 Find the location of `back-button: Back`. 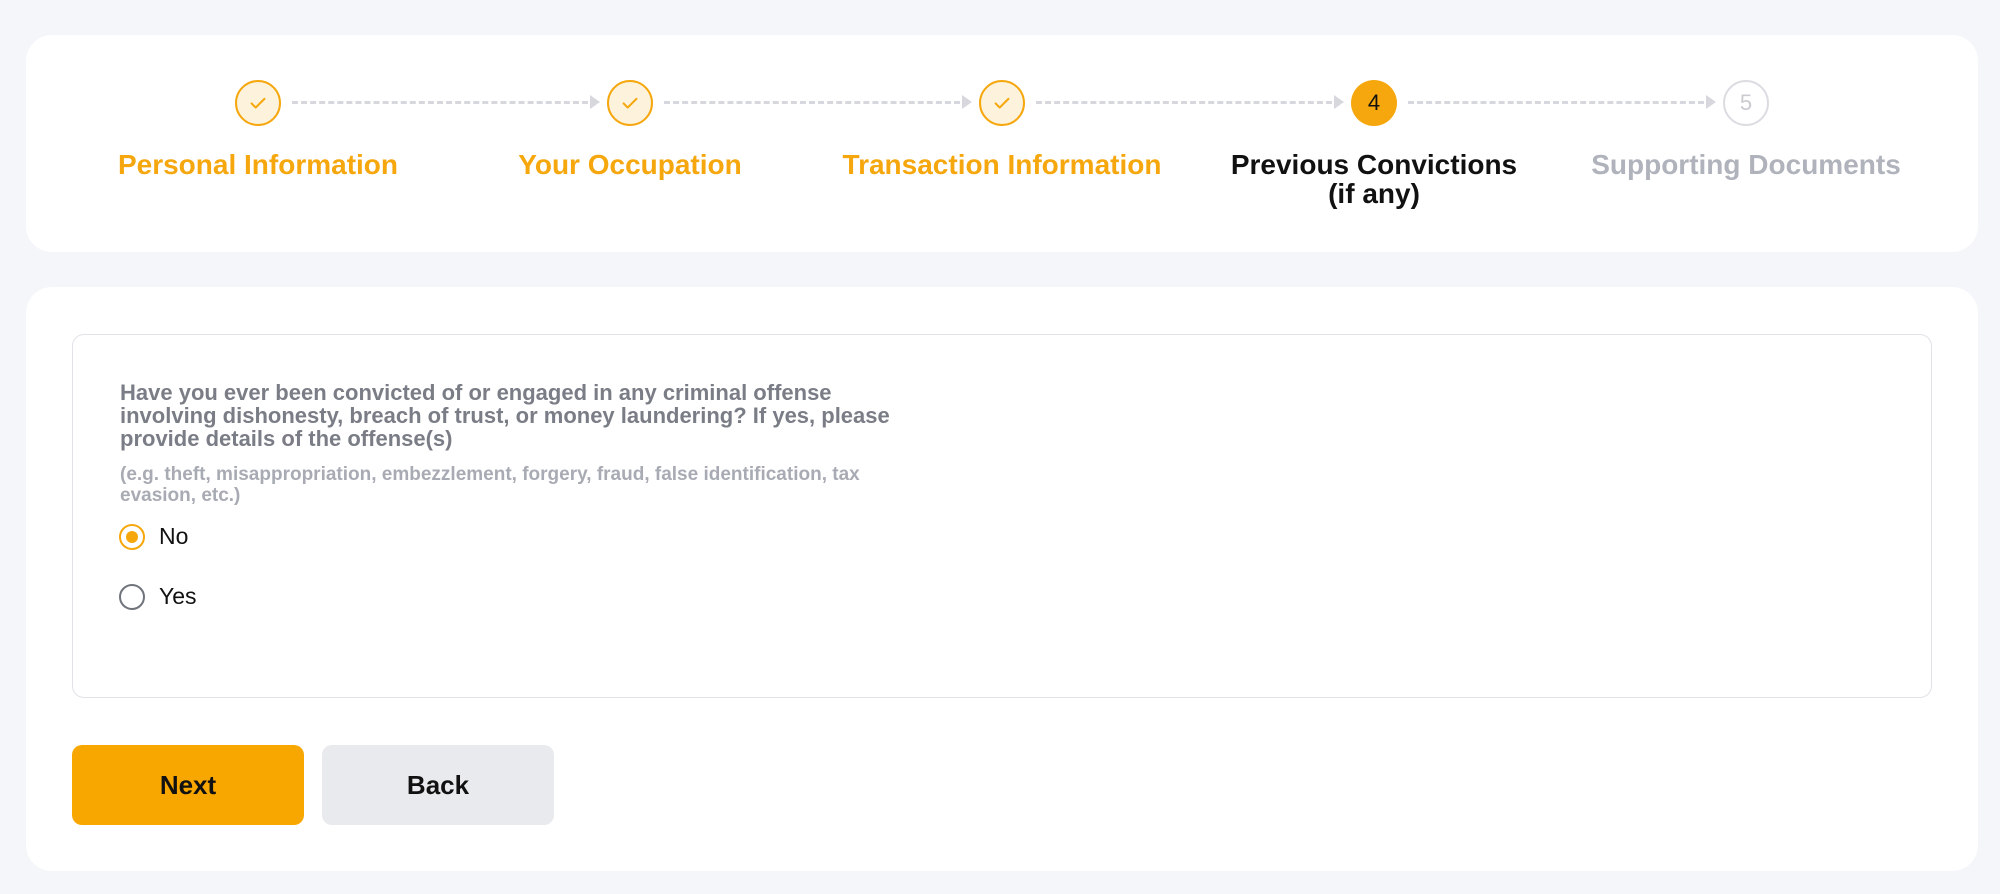

back-button: Back is located at coordinates (438, 785).